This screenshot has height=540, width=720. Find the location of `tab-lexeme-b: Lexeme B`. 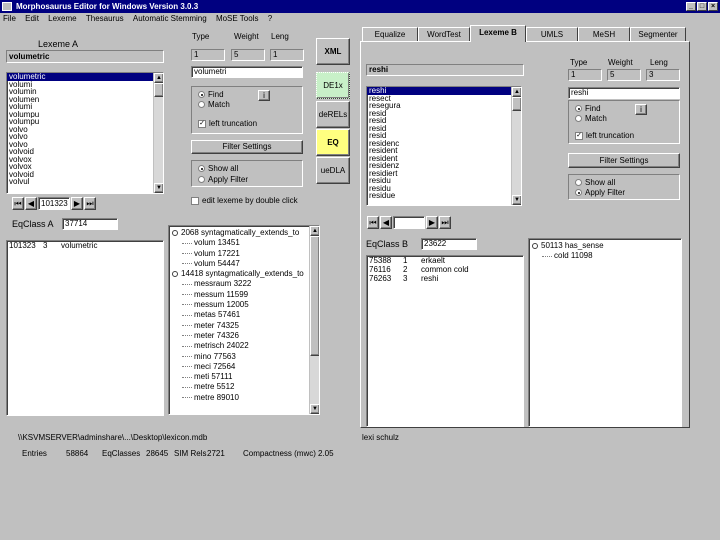

tab-lexeme-b: Lexeme B is located at coordinates (498, 33).